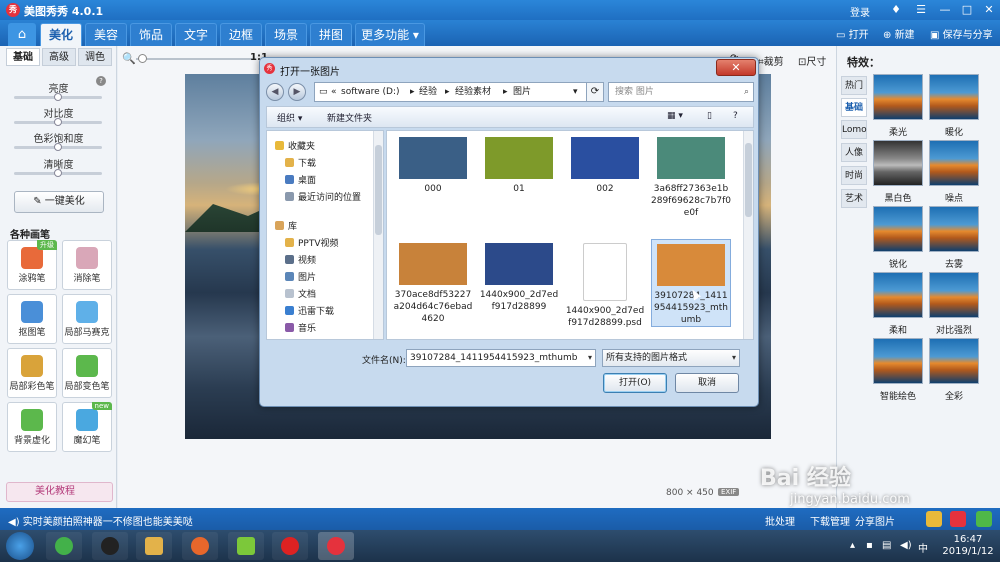 This screenshot has width=1000, height=562. What do you see at coordinates (349, 117) in the screenshot?
I see `new-folder-button: 新建文件夹` at bounding box center [349, 117].